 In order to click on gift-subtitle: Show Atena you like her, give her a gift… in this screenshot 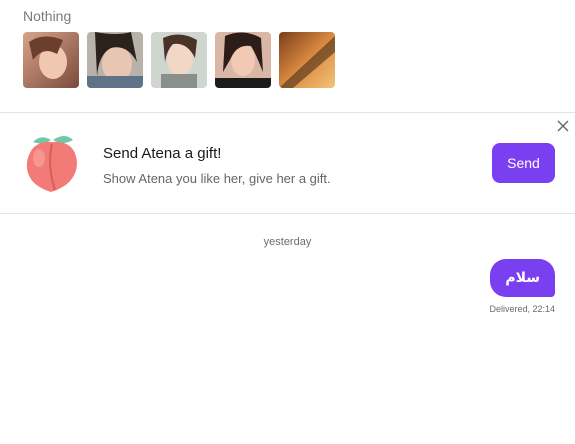, I will do `click(217, 178)`.